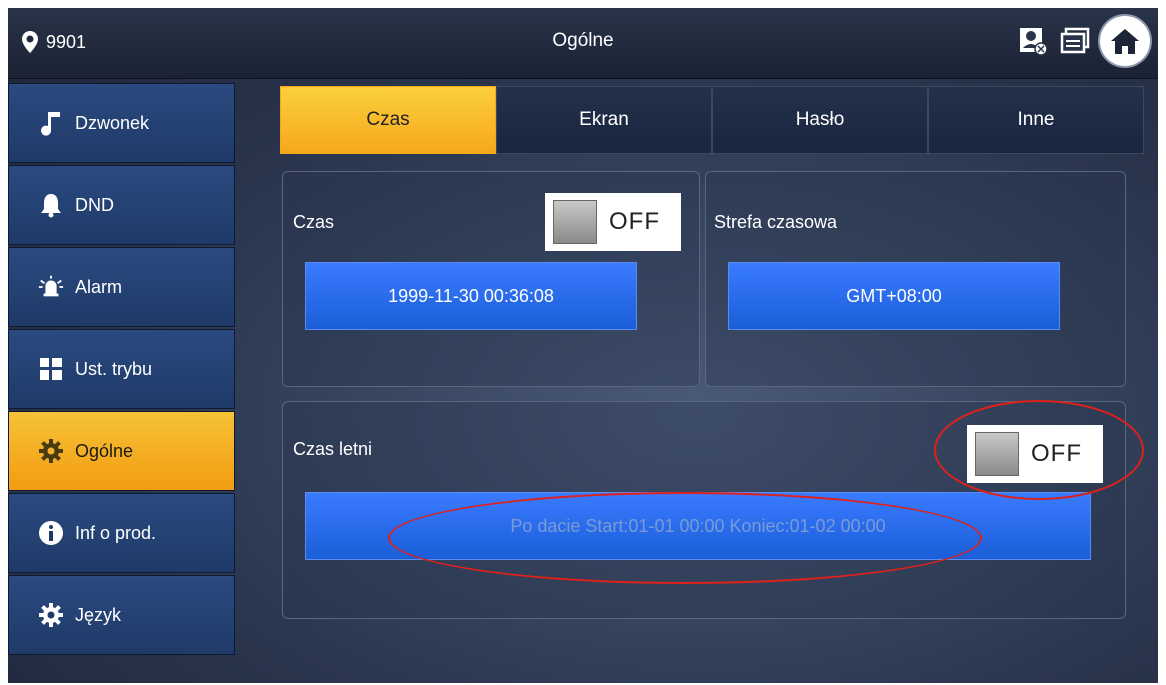 The image size is (1166, 685). What do you see at coordinates (121, 205) in the screenshot?
I see `sidebar-item-dnd: DND` at bounding box center [121, 205].